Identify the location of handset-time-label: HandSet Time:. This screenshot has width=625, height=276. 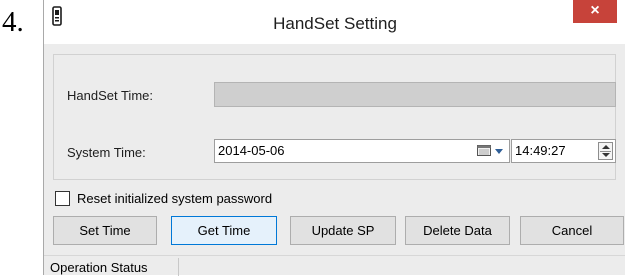
(110, 95).